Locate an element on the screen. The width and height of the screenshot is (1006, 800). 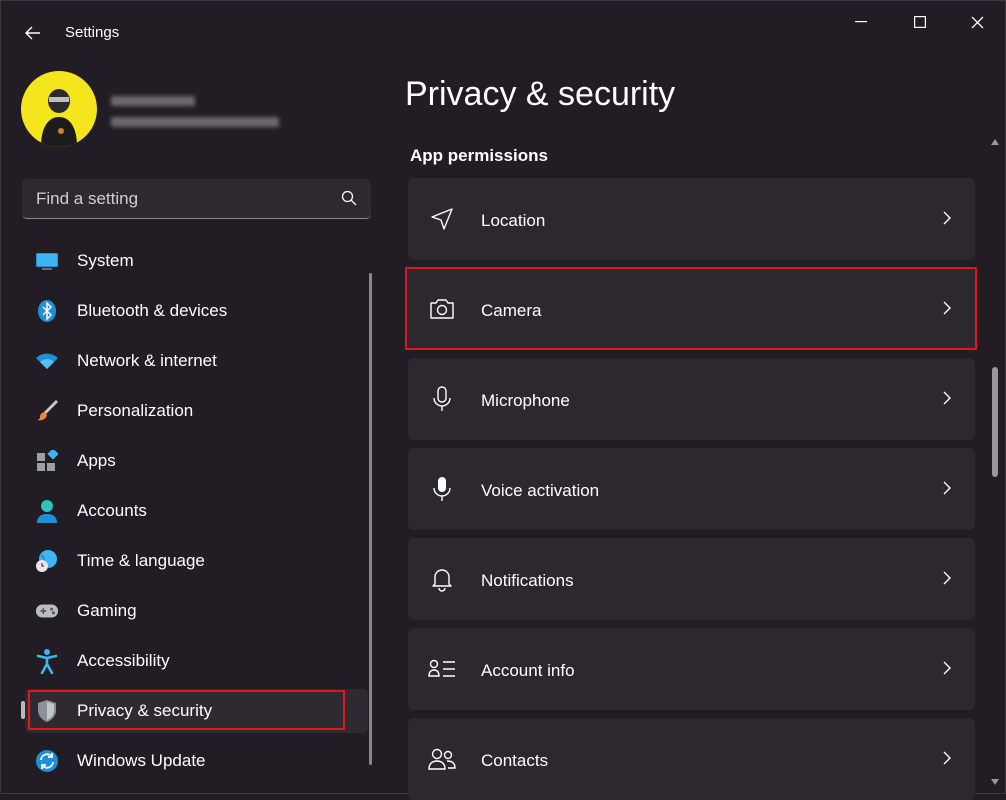
accessibility-icon is located at coordinates (47, 661).